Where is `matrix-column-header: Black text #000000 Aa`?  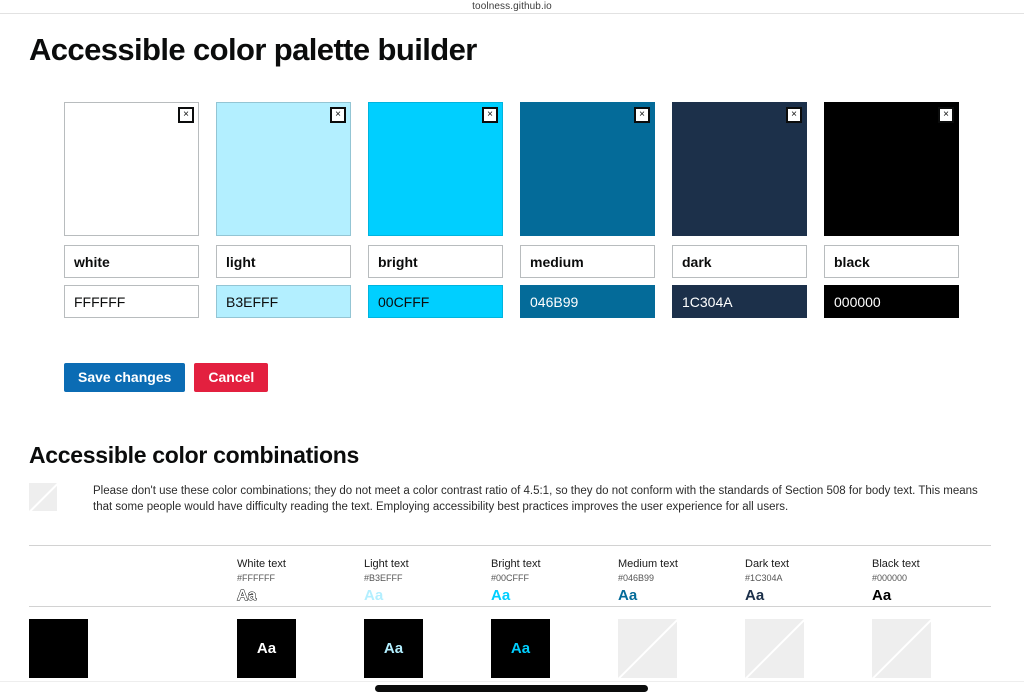 matrix-column-header: Black text #000000 Aa is located at coordinates (935, 581).